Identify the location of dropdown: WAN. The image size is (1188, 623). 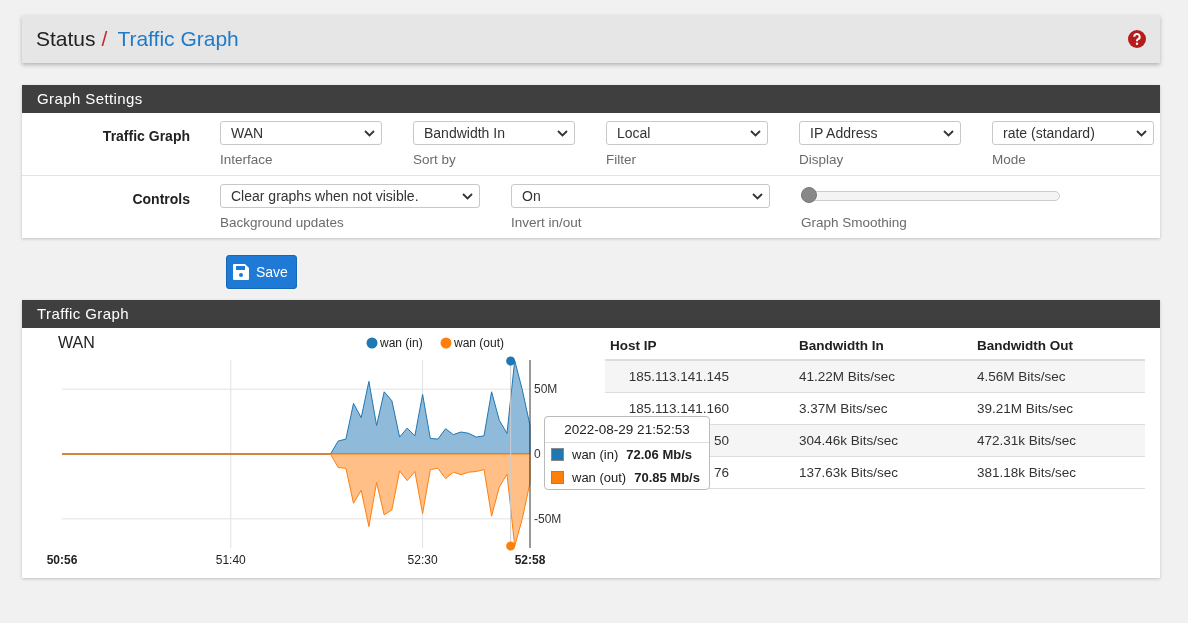
(301, 133).